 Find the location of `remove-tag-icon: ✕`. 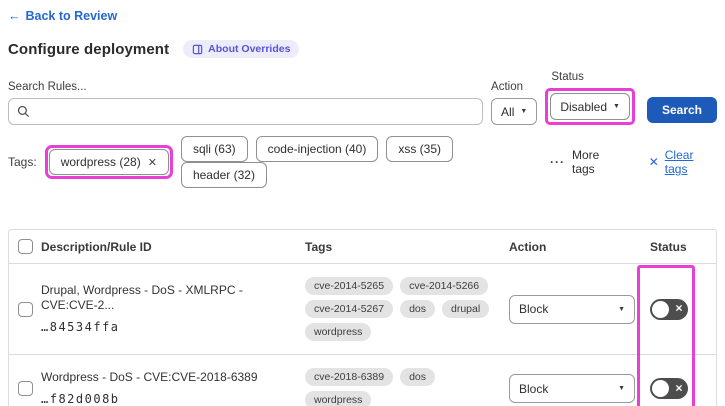

remove-tag-icon: ✕ is located at coordinates (152, 162).